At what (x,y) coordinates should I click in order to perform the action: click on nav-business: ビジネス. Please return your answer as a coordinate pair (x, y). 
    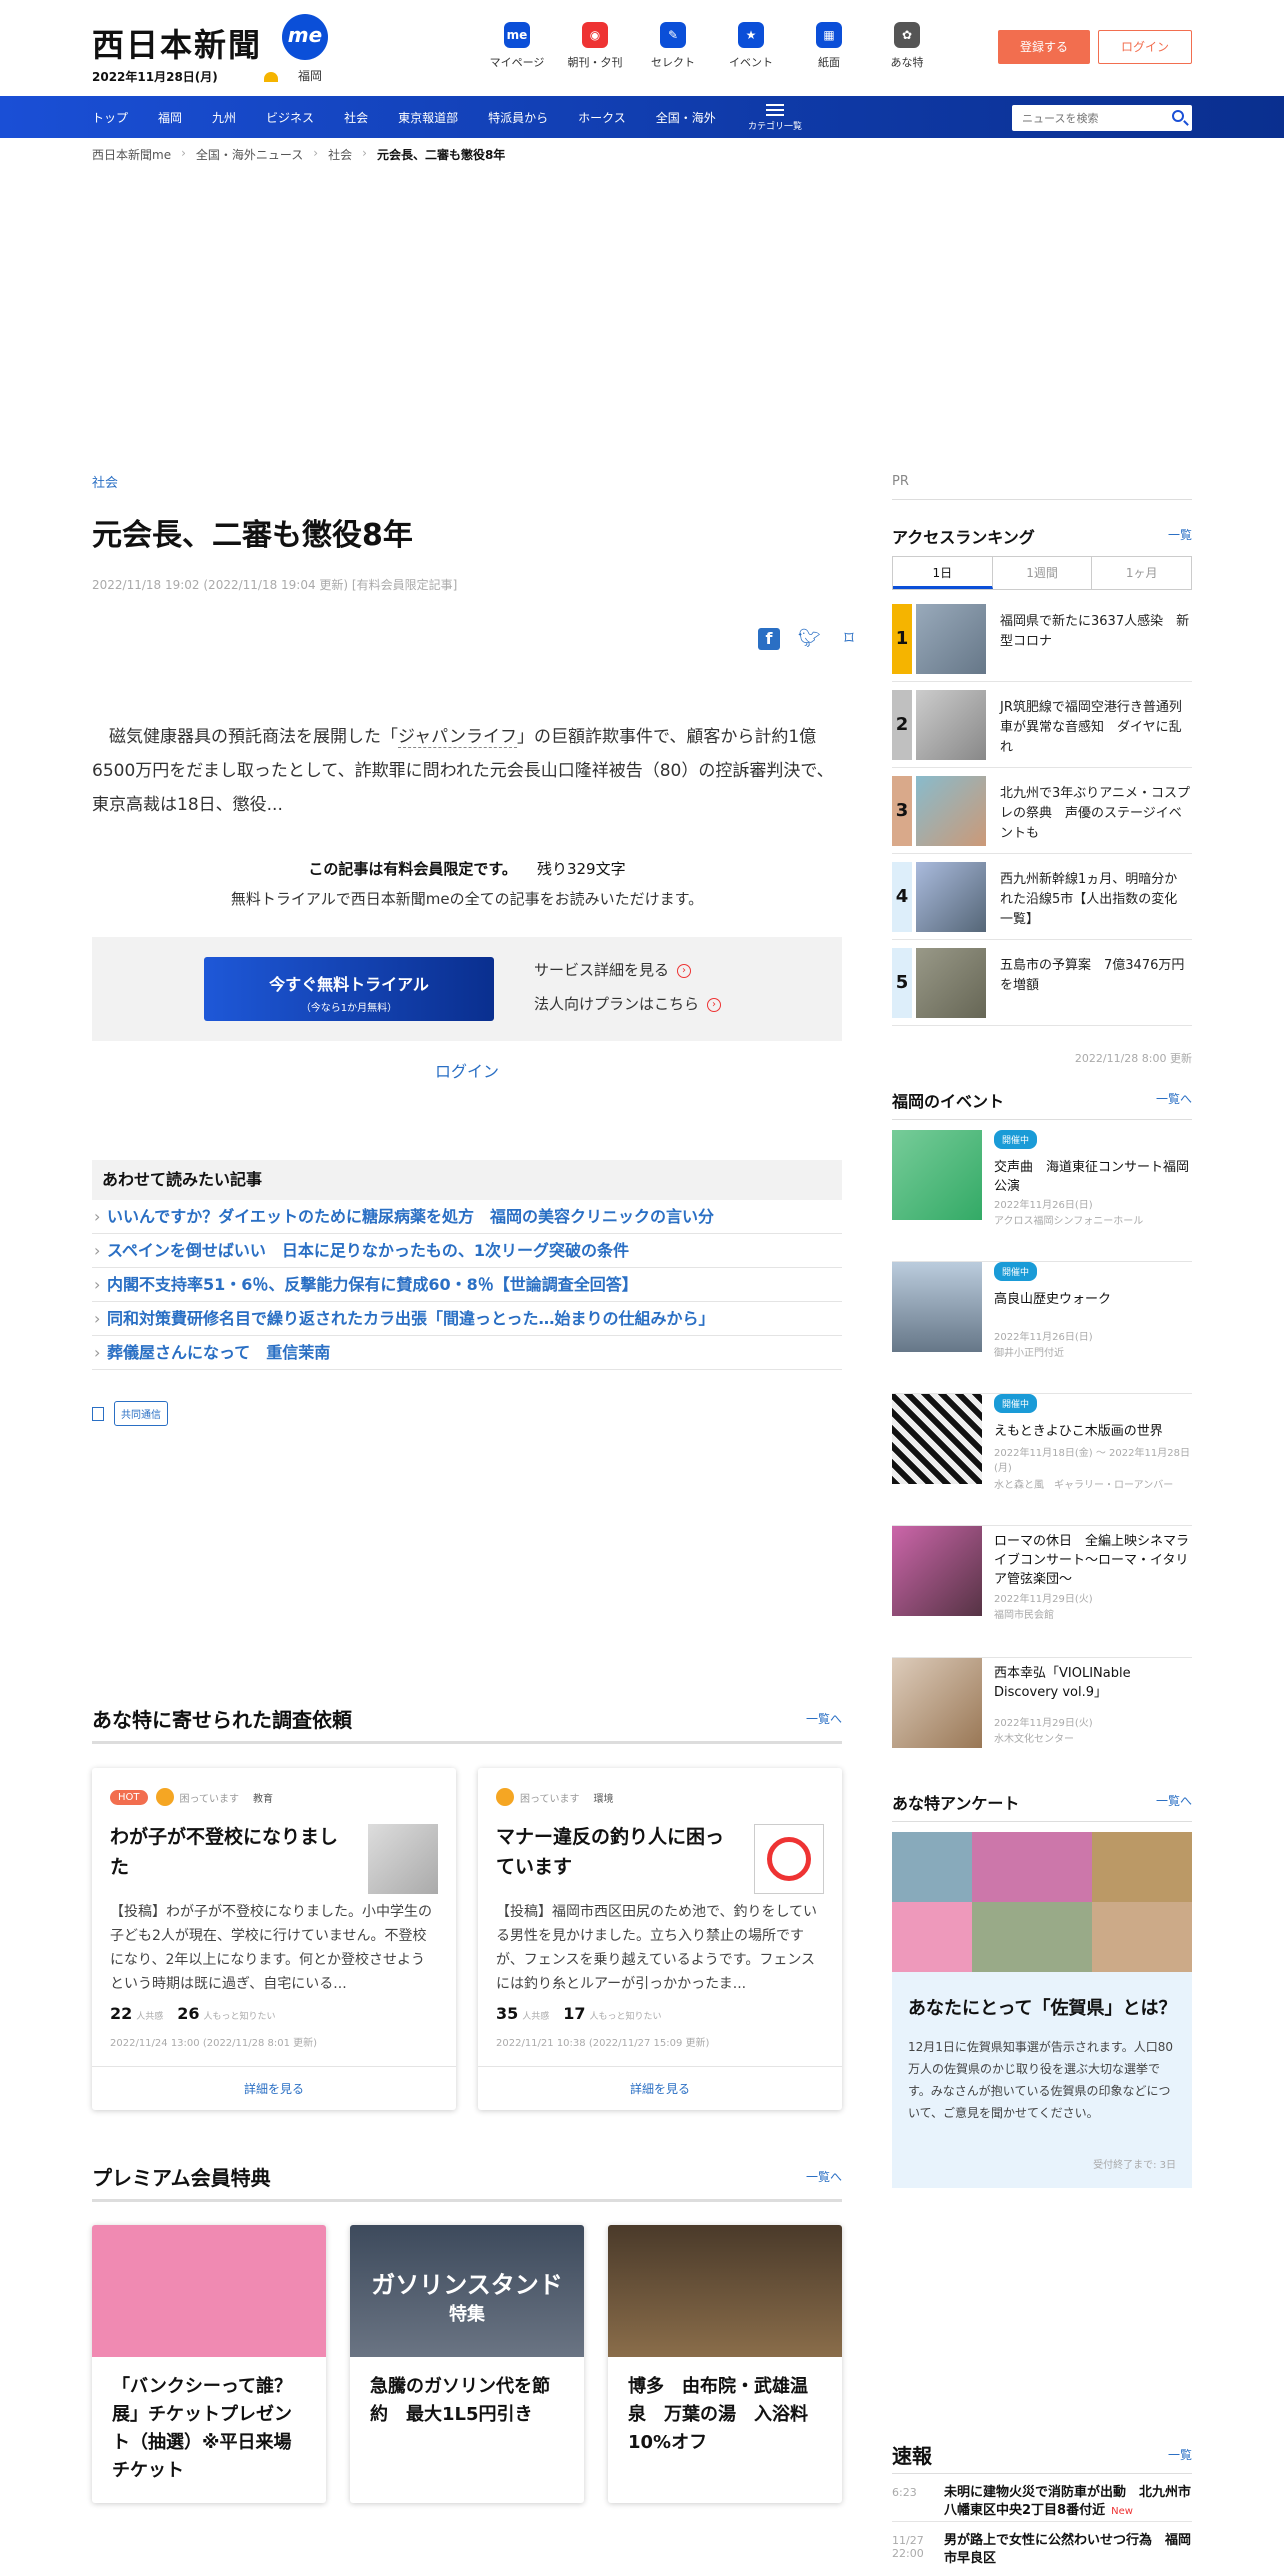
    Looking at the image, I should click on (290, 117).